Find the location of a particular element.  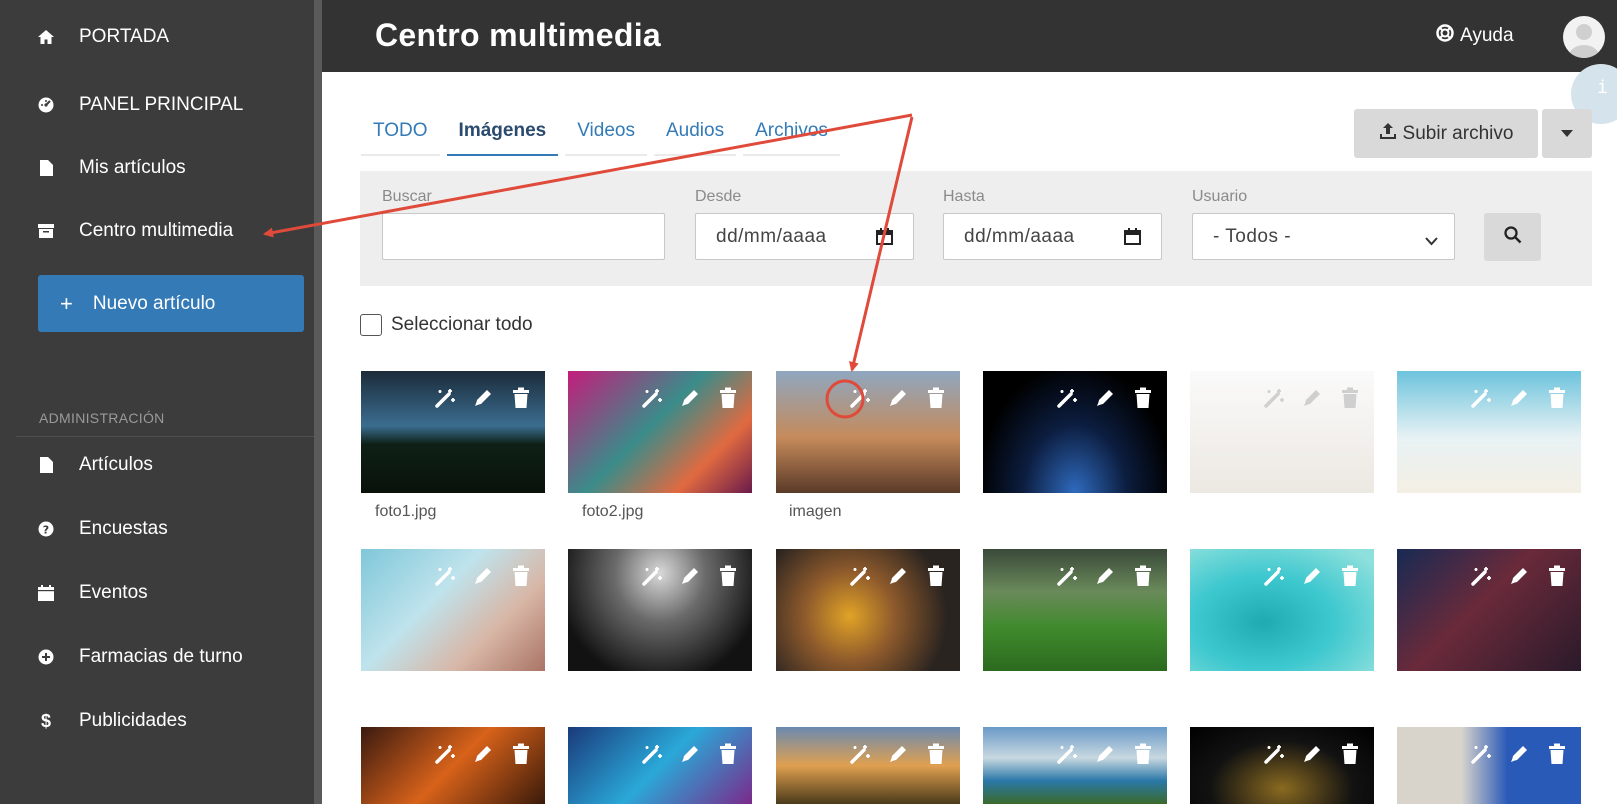

tab-archivos: Archivos is located at coordinates (791, 132).